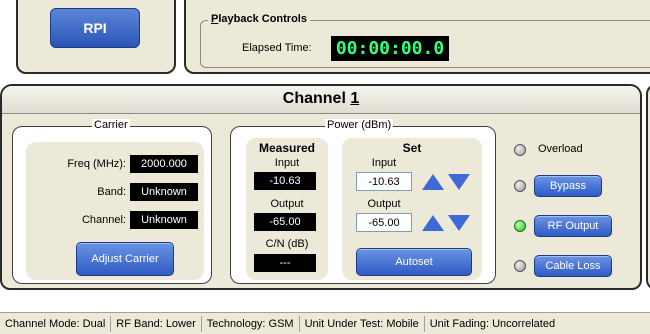 This screenshot has width=650, height=334. Describe the element at coordinates (384, 163) in the screenshot. I see `set-input-label: Input` at that location.